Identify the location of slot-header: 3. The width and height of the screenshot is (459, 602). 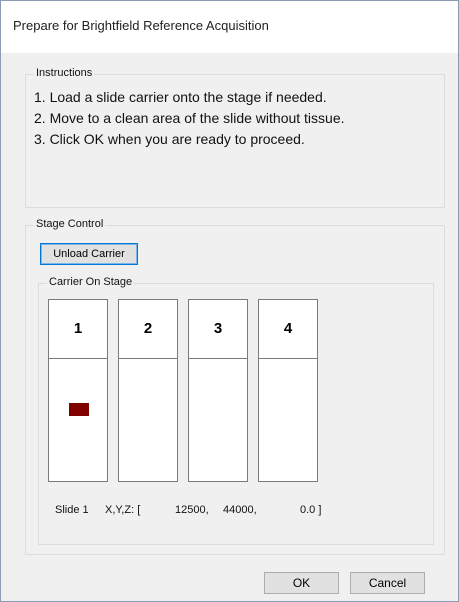
(218, 329).